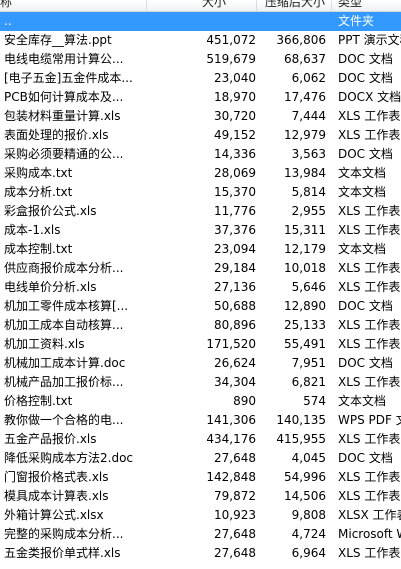  I want to click on file-size: 30,720, so click(235, 116).